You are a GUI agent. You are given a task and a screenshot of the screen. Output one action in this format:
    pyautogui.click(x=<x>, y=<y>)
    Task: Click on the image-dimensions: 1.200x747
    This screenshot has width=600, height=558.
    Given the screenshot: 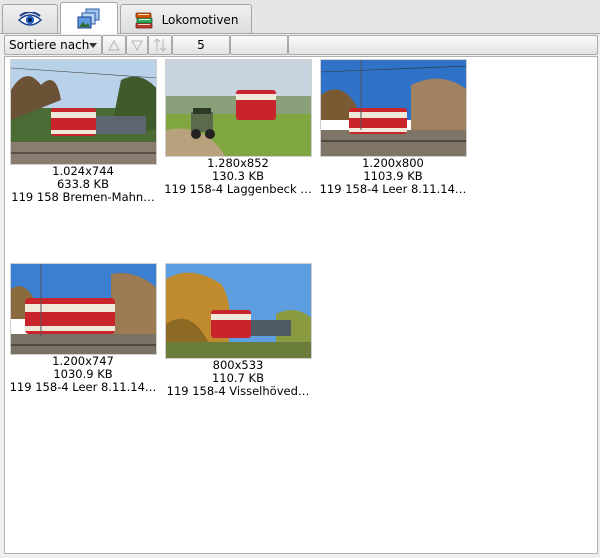 What is the action you would take?
    pyautogui.click(x=83, y=361)
    